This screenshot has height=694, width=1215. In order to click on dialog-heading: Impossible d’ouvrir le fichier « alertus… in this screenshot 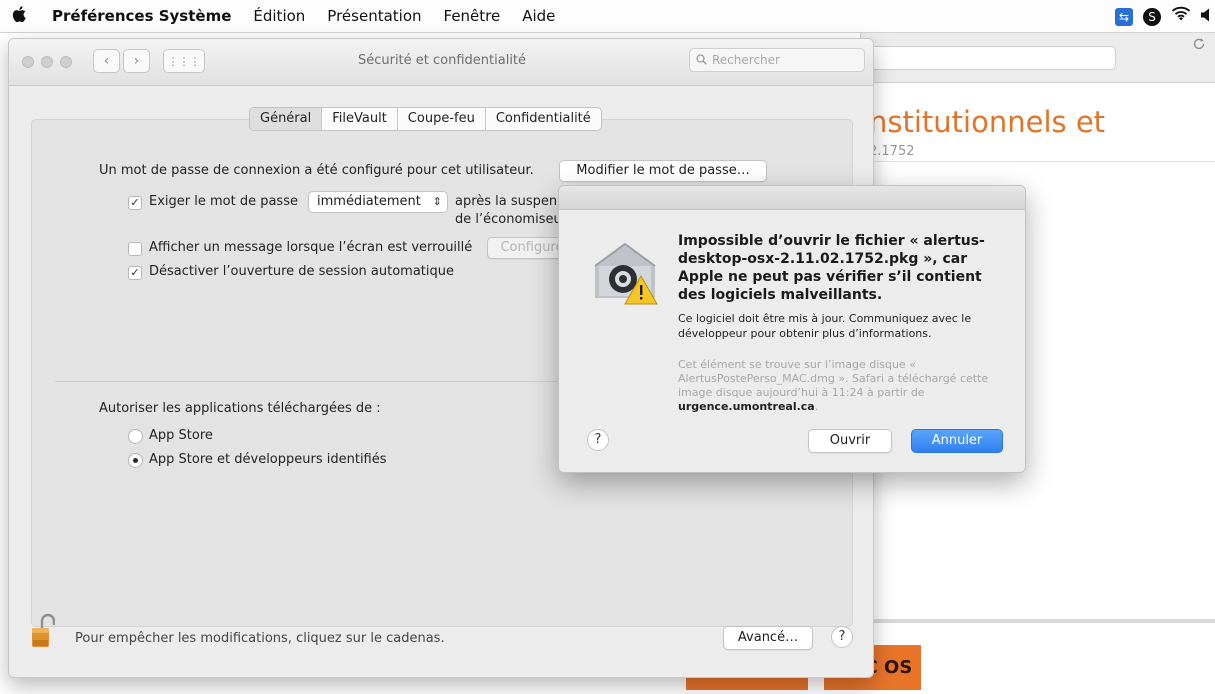, I will do `click(831, 268)`.